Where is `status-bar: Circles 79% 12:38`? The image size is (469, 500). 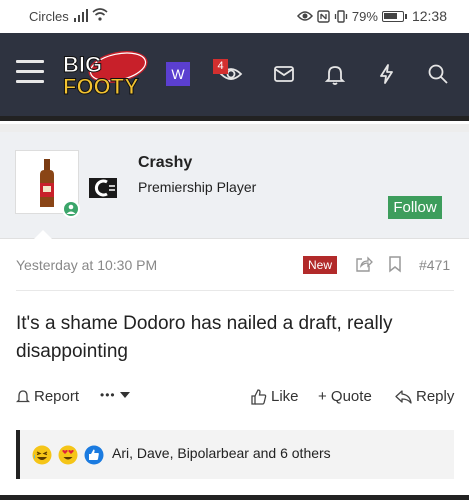 status-bar: Circles 79% 12:38 is located at coordinates (234, 16).